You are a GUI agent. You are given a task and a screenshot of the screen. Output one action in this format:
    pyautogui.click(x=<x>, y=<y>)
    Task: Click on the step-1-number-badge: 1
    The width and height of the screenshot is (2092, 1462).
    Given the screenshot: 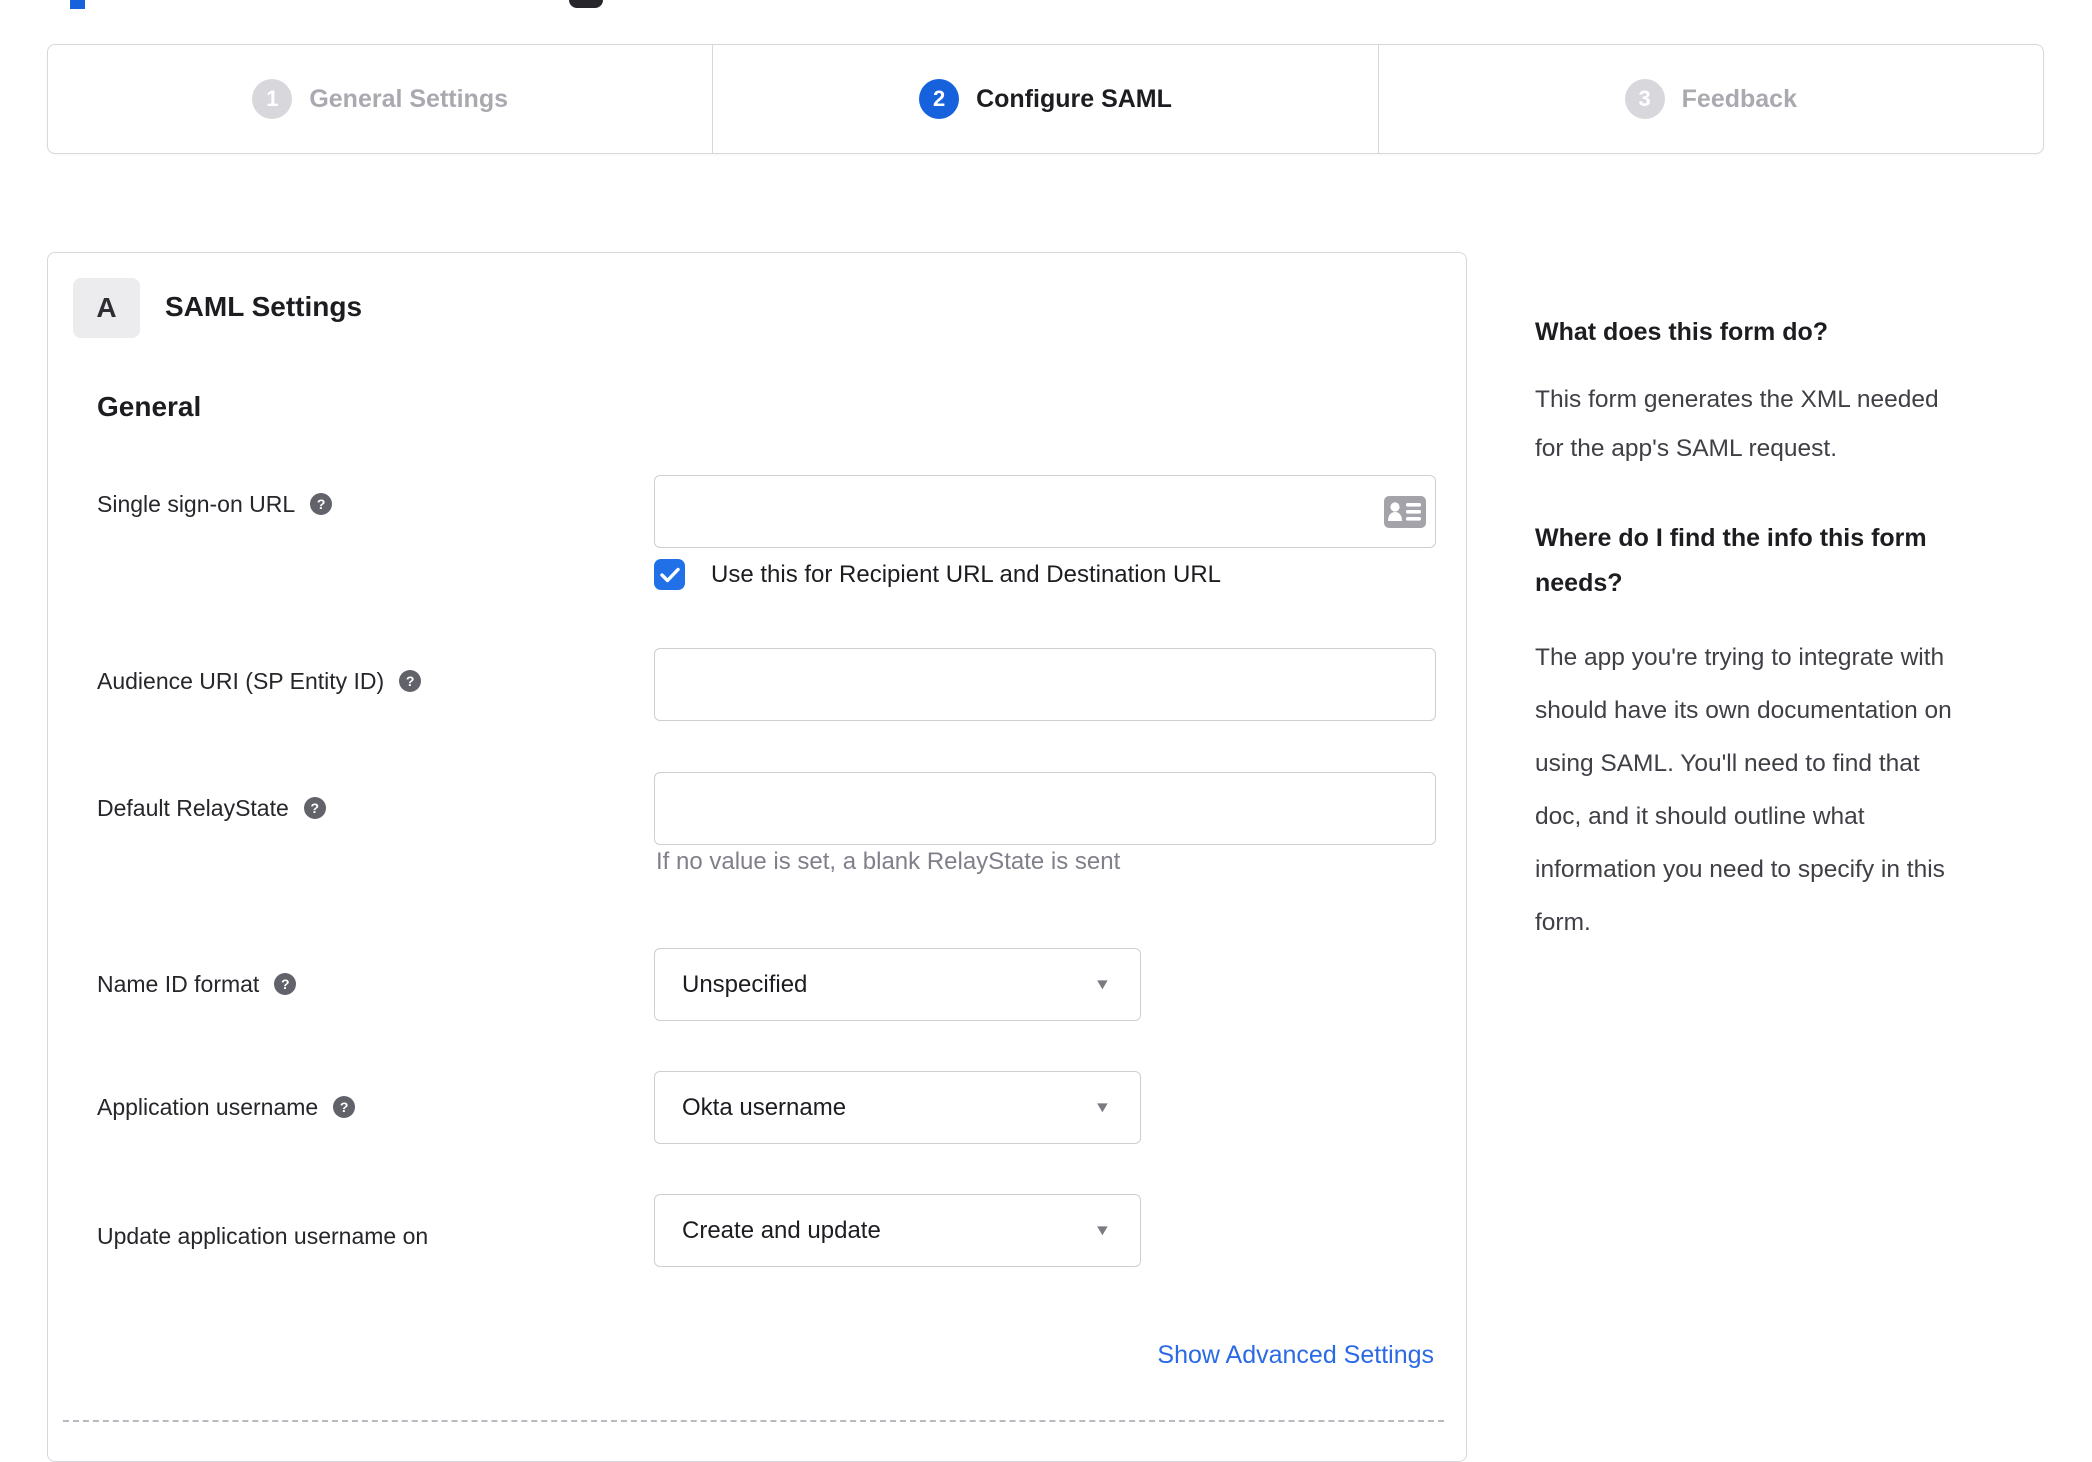 What is the action you would take?
    pyautogui.click(x=272, y=99)
    